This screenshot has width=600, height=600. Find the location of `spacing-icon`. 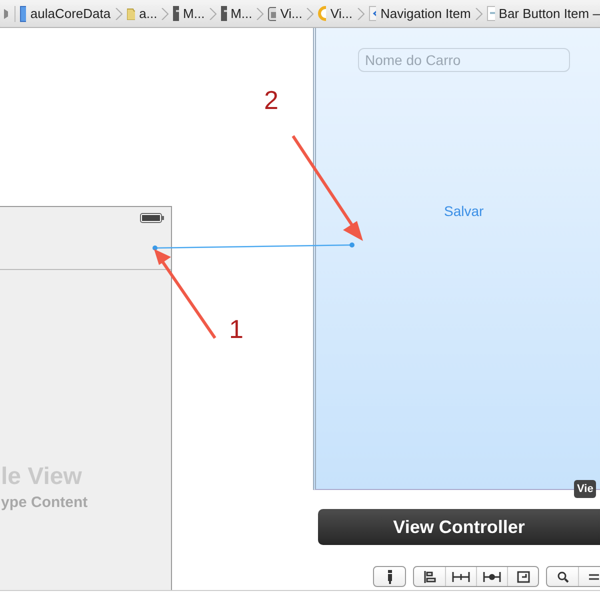

spacing-icon is located at coordinates (461, 577).